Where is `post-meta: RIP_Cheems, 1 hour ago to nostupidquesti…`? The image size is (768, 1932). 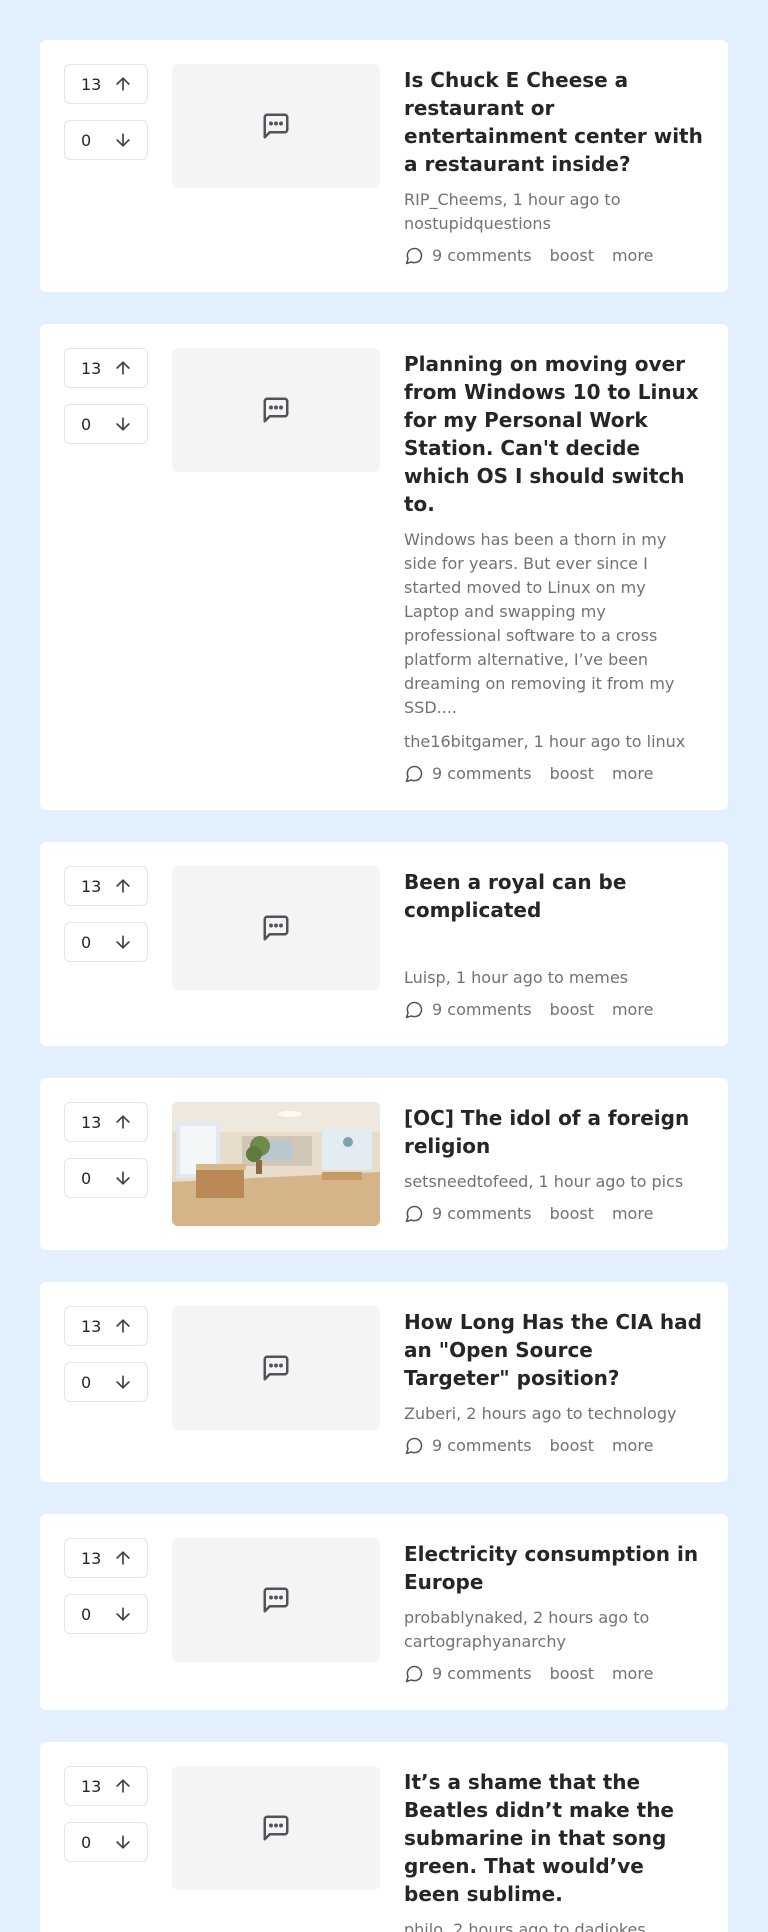 post-meta: RIP_Cheems, 1 hour ago to nostupidquesti… is located at coordinates (512, 211).